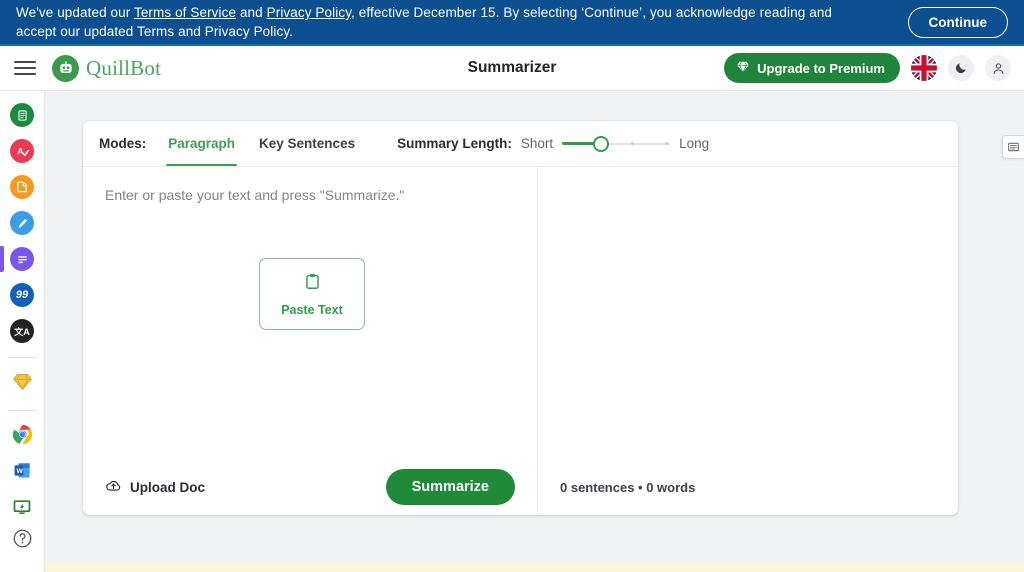 The width and height of the screenshot is (1024, 572). I want to click on sidebar-item-co-writer, so click(22, 223).